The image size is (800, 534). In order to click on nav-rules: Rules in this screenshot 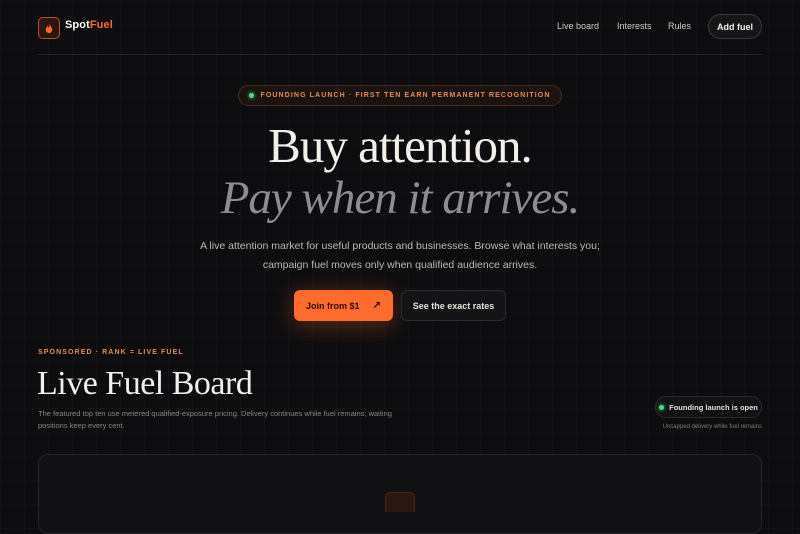, I will do `click(679, 26)`.